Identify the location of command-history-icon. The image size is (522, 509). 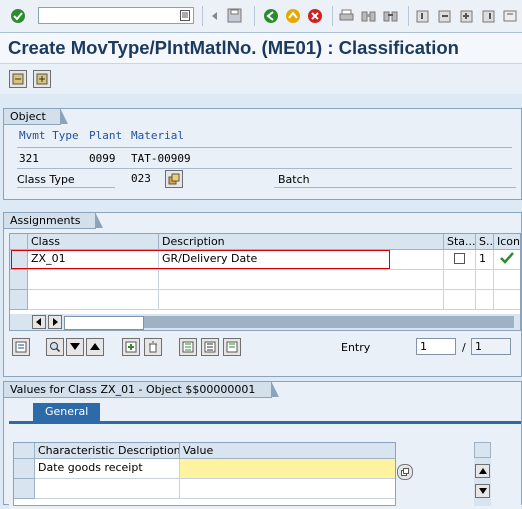
(184, 15).